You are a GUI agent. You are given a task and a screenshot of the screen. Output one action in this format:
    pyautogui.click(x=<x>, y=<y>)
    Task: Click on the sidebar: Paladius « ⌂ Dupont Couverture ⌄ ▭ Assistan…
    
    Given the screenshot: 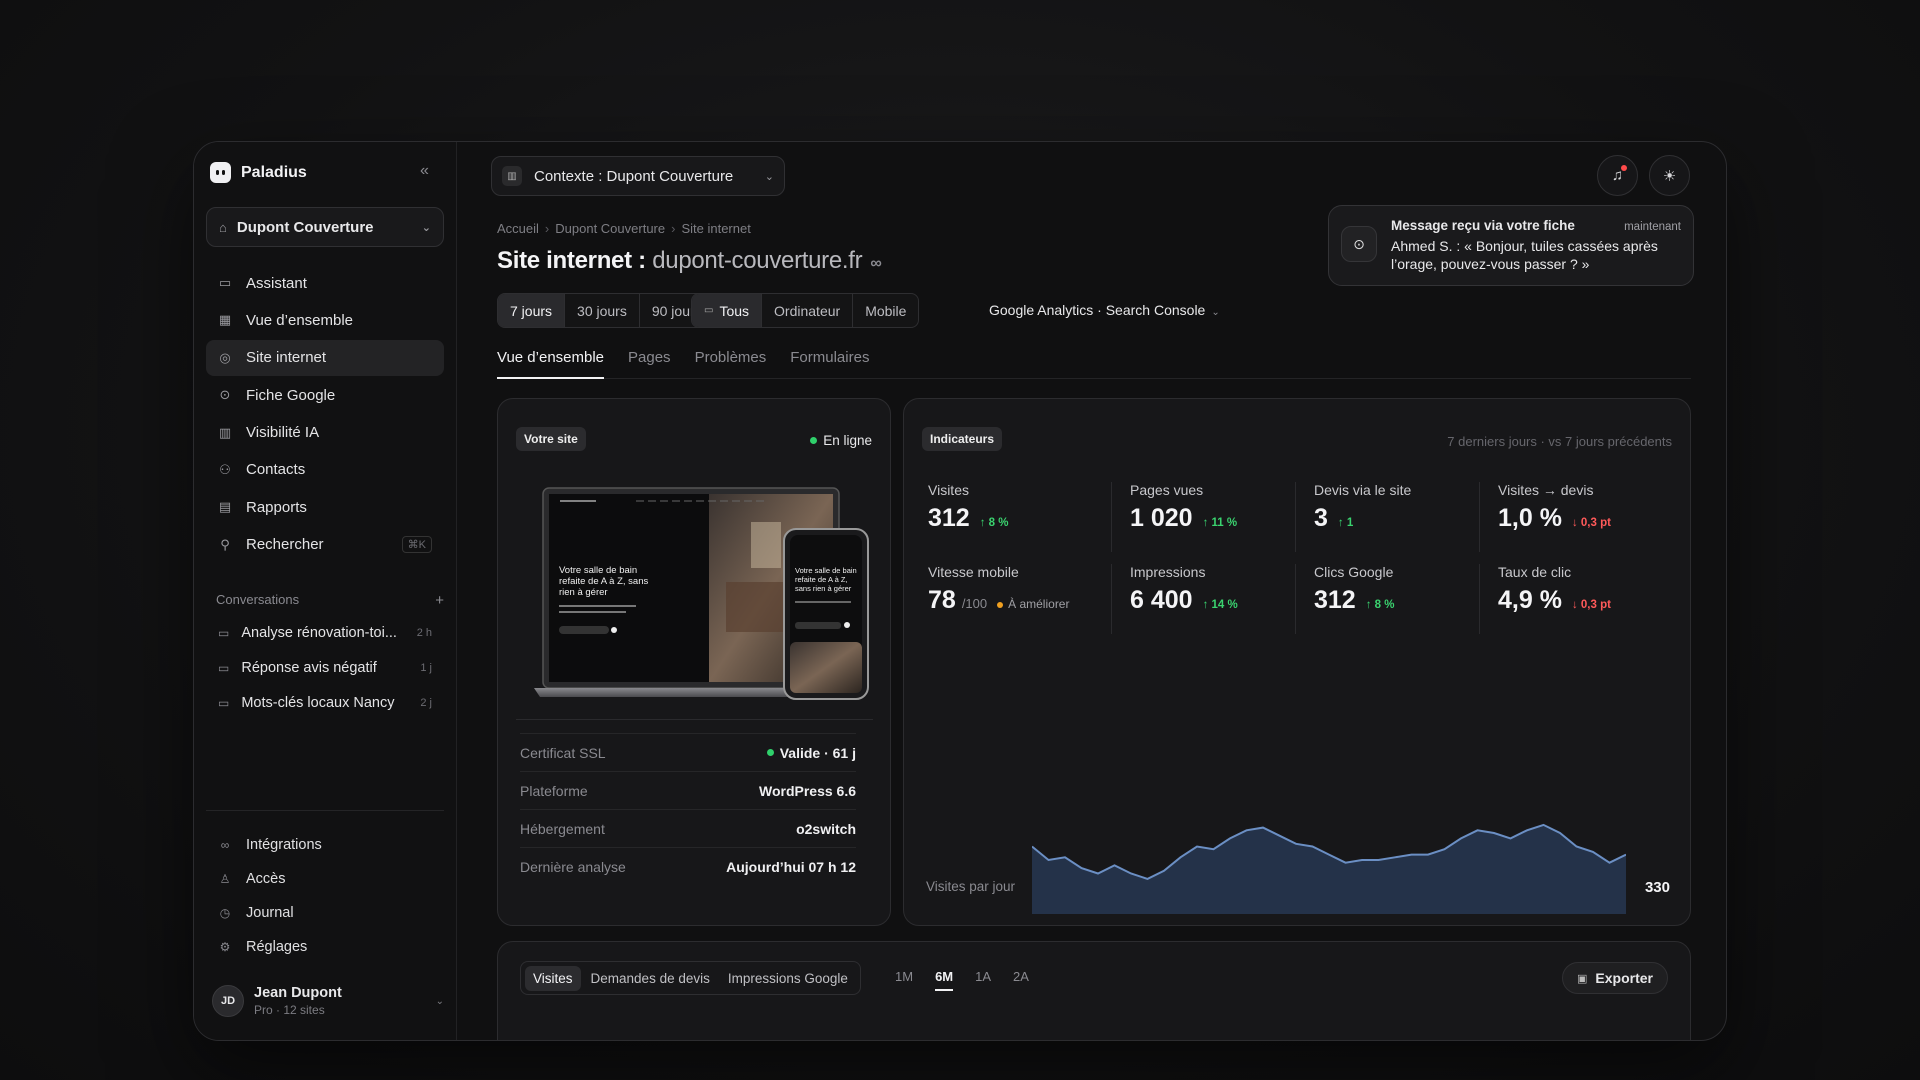 What is the action you would take?
    pyautogui.click(x=325, y=591)
    